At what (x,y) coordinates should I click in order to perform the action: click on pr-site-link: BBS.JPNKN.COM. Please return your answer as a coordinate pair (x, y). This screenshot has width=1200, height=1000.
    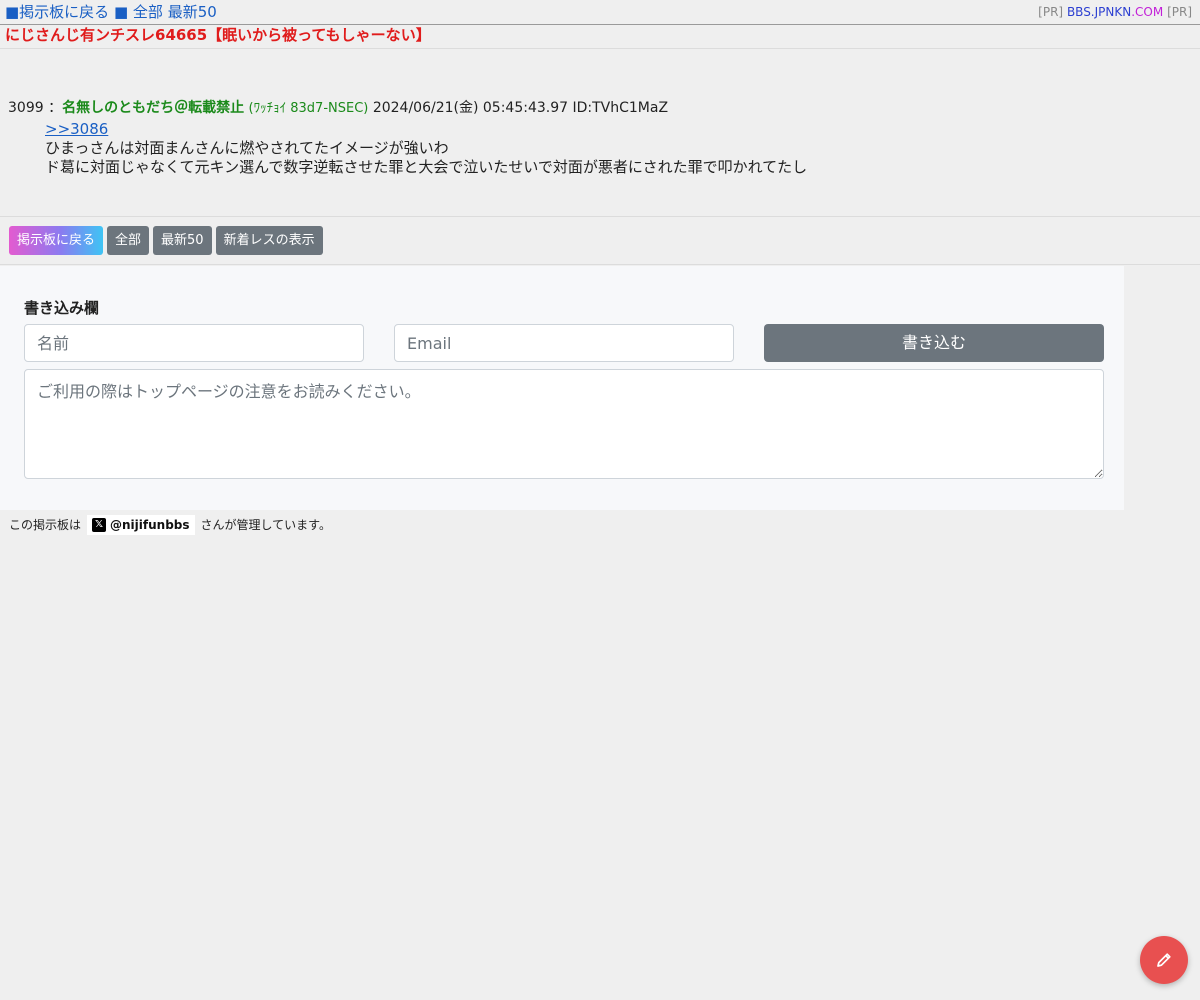
    Looking at the image, I should click on (1115, 12).